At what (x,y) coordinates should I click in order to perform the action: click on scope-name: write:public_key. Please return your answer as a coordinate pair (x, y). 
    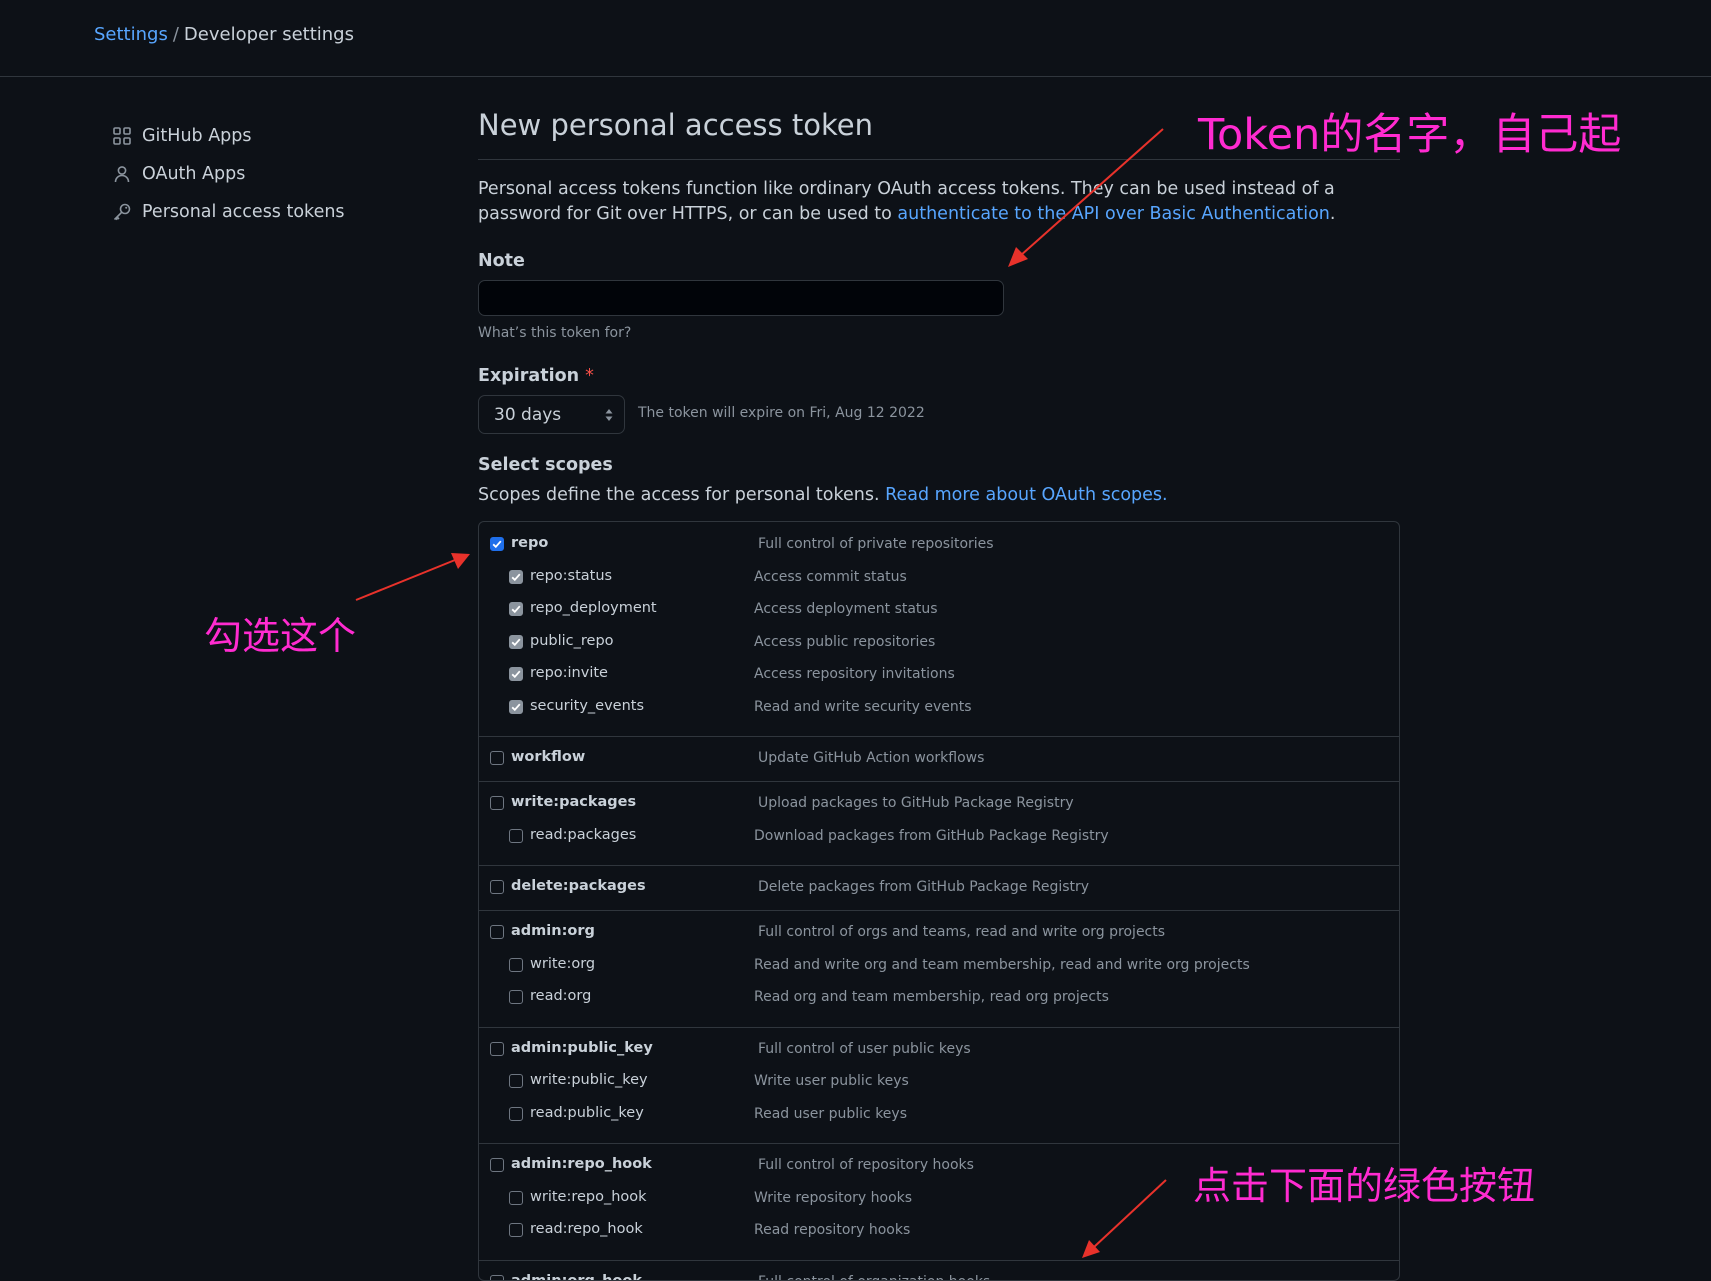
    Looking at the image, I should click on (589, 1080).